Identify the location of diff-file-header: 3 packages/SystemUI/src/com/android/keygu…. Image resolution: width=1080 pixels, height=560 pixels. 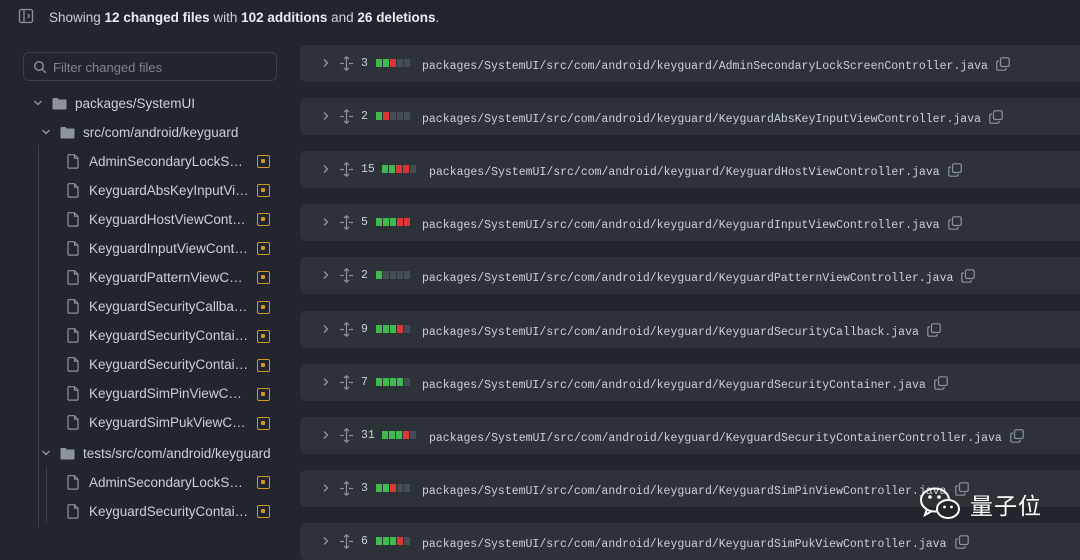
(690, 63).